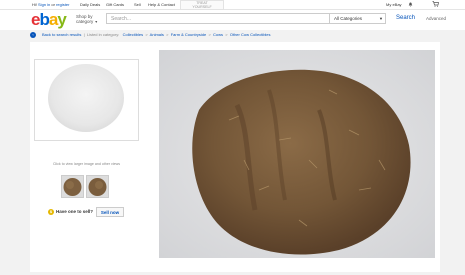 Image resolution: width=465 pixels, height=275 pixels. Describe the element at coordinates (115, 4) in the screenshot. I see `gift-cards-link: Gift Cards` at that location.